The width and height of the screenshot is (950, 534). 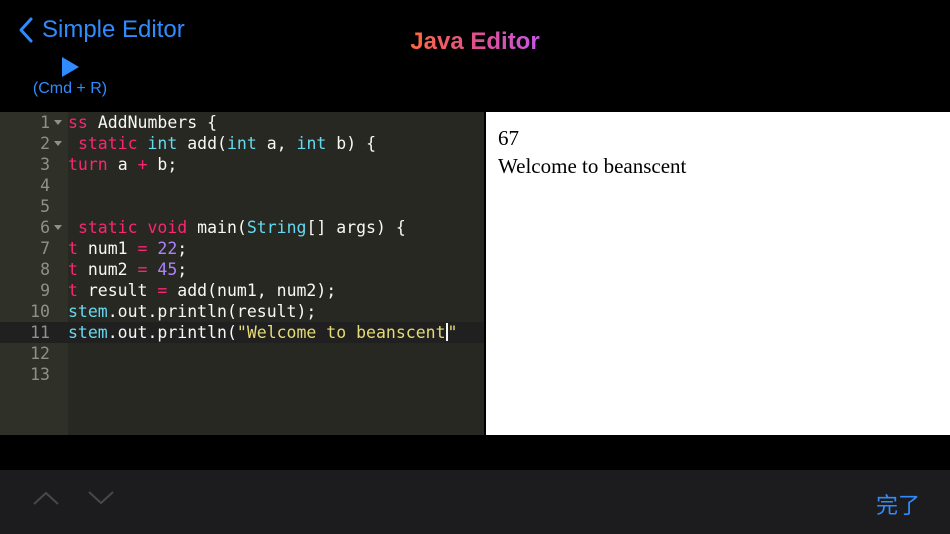 What do you see at coordinates (242, 122) in the screenshot?
I see `code-line-1: 1 ss AddNumbers {` at bounding box center [242, 122].